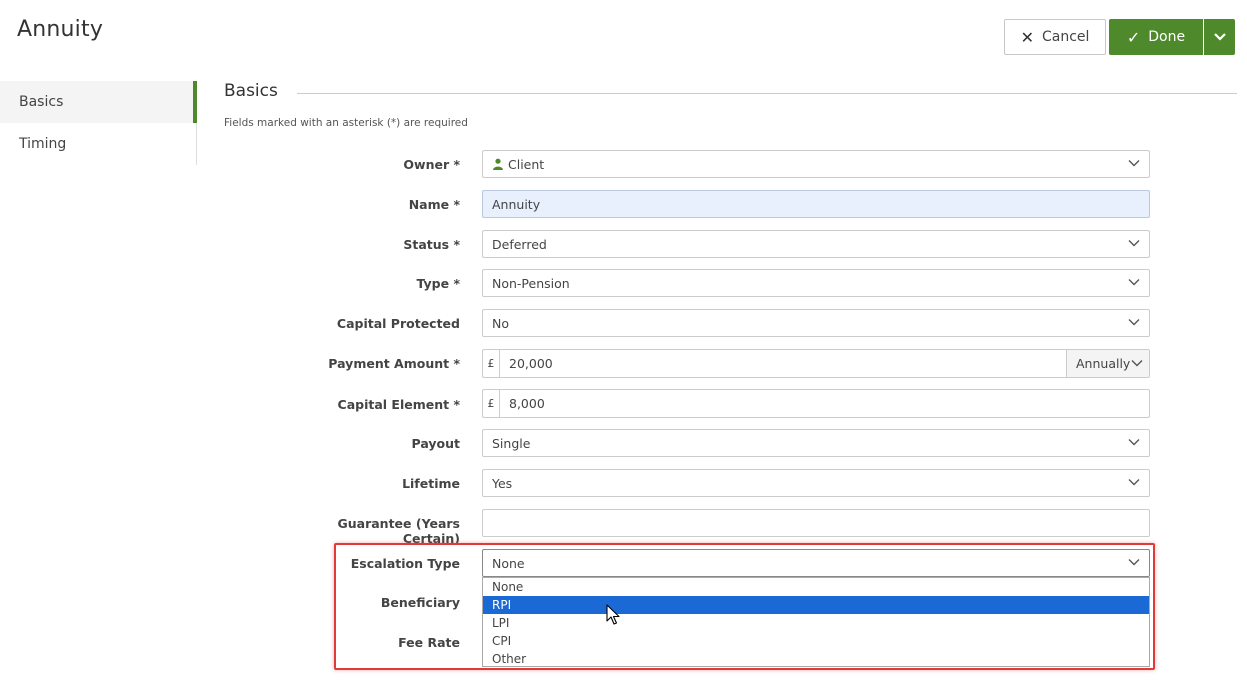 Image resolution: width=1247 pixels, height=680 pixels. What do you see at coordinates (516, 204) in the screenshot?
I see `name-value: Annuity` at bounding box center [516, 204].